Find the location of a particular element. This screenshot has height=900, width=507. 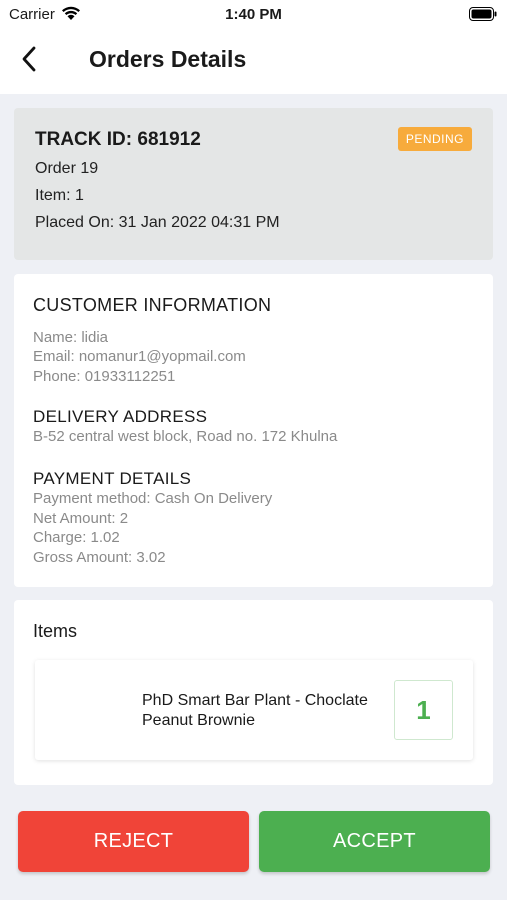

accept-button: ACCEPT is located at coordinates (374, 841).